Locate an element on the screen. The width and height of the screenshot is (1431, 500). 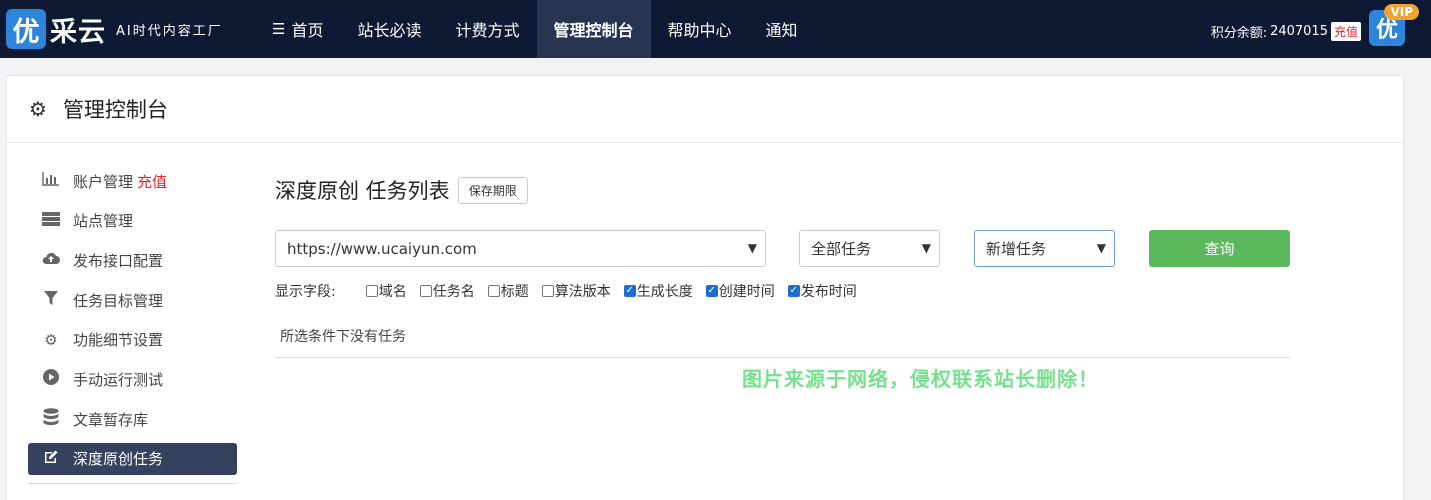
sidebar-item-feature-settings: ⚙ 功能细节设置 is located at coordinates (132, 340).